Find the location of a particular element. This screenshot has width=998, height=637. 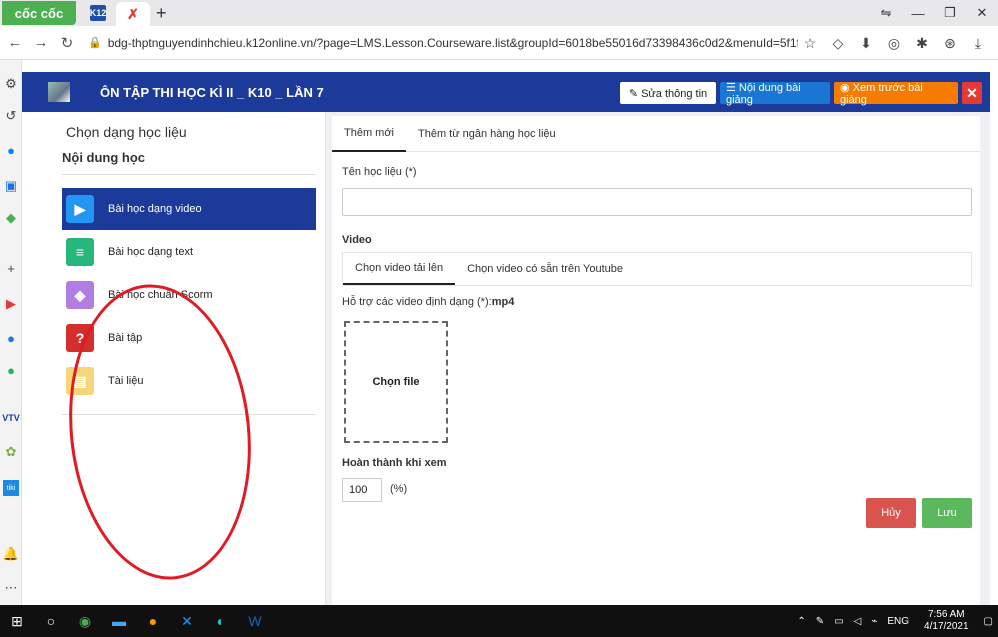

close-icon: ✕ is located at coordinates (972, 93).